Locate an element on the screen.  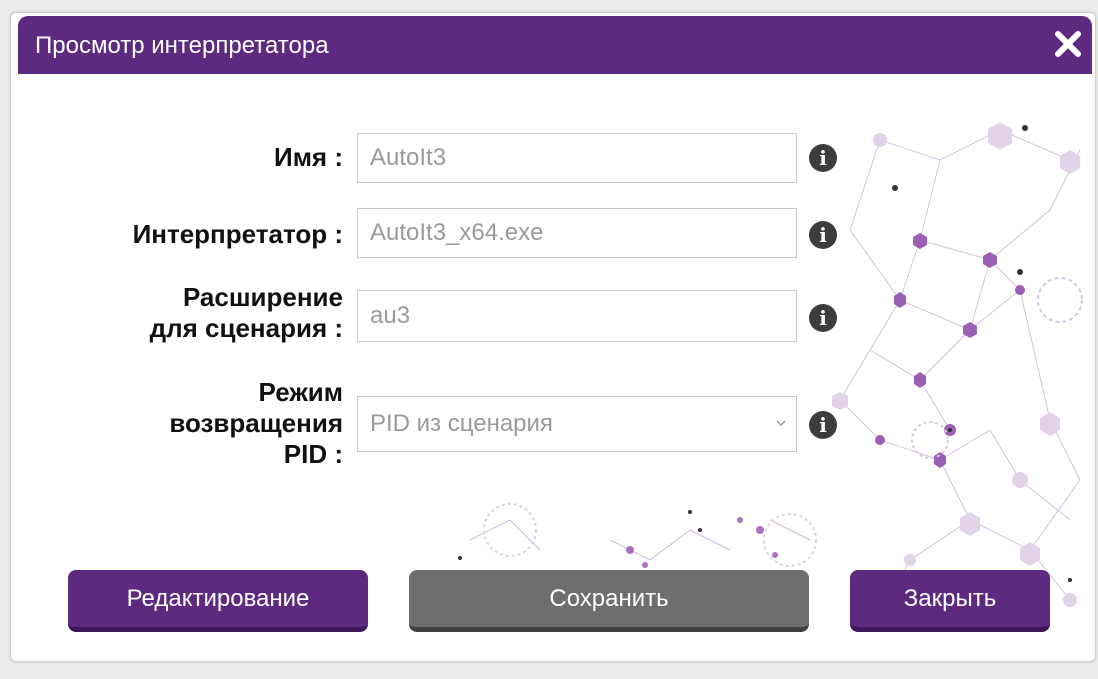
save-button: Сохранить is located at coordinates (609, 601).